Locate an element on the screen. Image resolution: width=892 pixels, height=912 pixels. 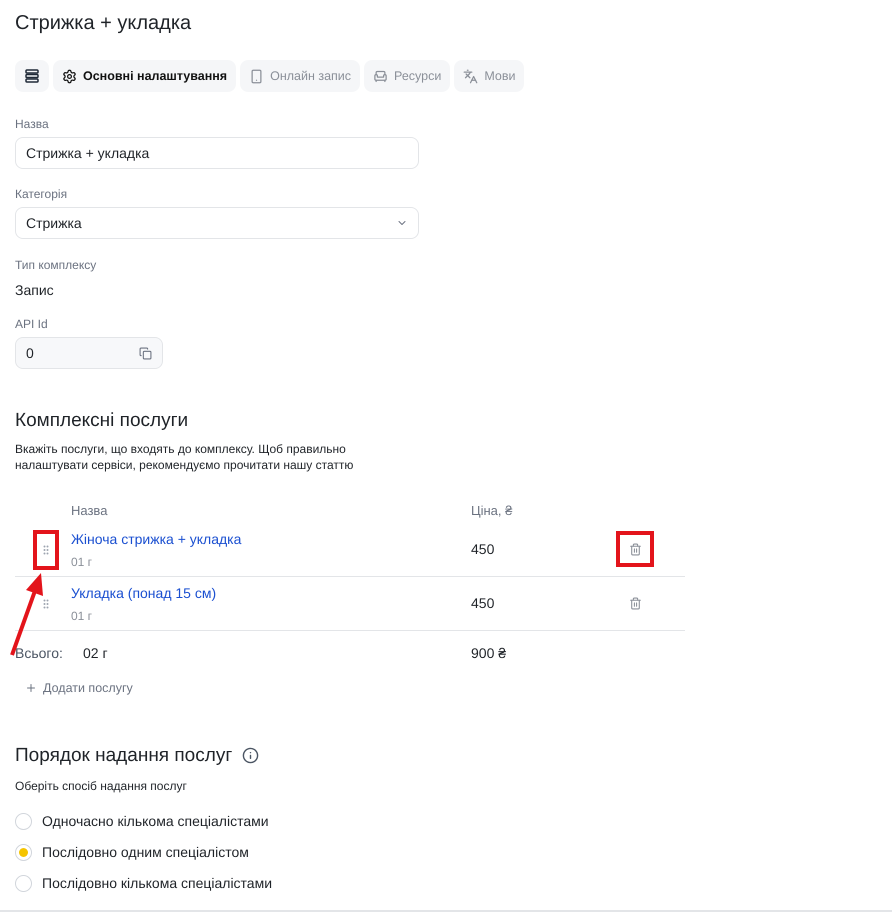
section-heading: Порядок надання послуг is located at coordinates (123, 756).